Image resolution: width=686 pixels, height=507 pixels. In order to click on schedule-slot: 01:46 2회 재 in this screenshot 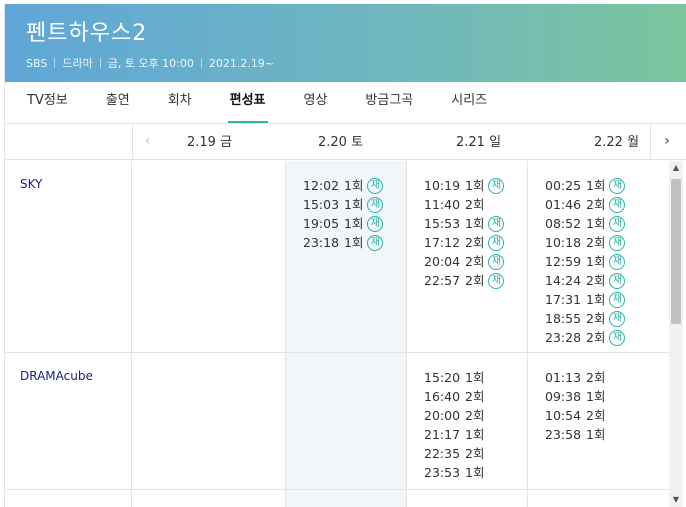, I will do `click(585, 204)`.